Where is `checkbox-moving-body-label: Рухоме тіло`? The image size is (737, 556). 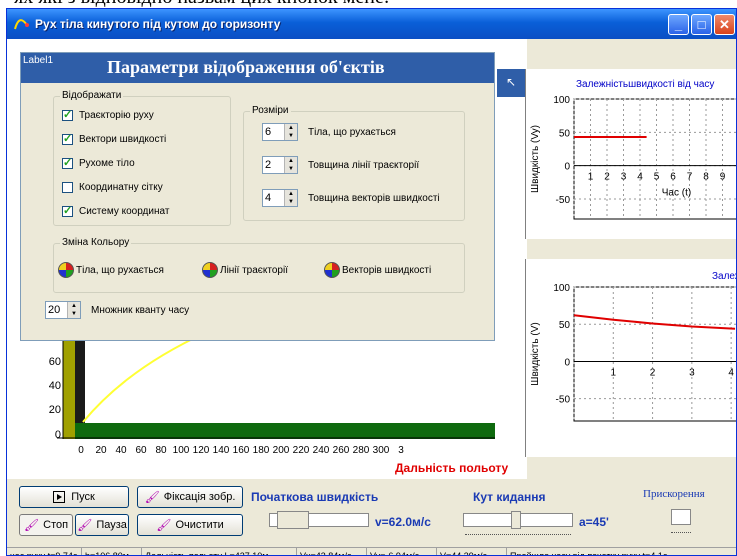 checkbox-moving-body-label: Рухоме тіло is located at coordinates (107, 163).